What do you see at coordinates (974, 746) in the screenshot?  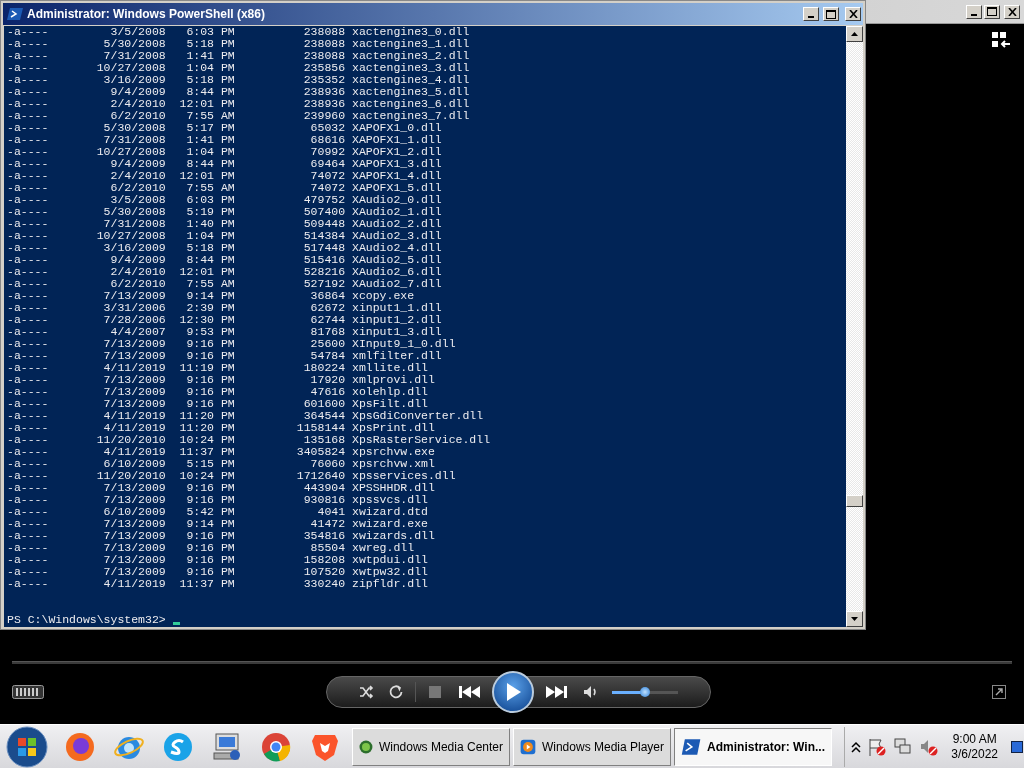 I see `clock: 9:00 AM 3/6/2022` at bounding box center [974, 746].